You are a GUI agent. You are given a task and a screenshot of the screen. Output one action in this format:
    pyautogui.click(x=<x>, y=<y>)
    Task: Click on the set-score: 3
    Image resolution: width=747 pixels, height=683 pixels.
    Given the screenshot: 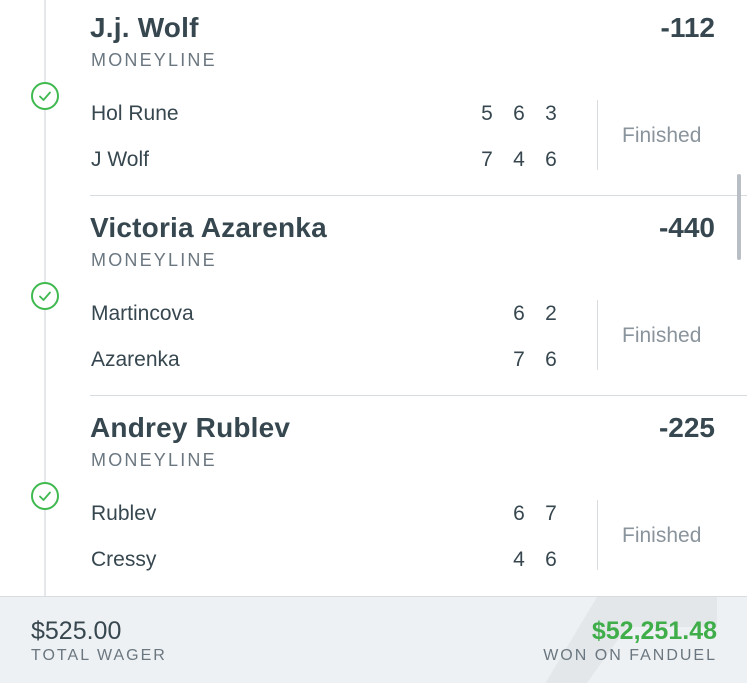 What is the action you would take?
    pyautogui.click(x=551, y=113)
    